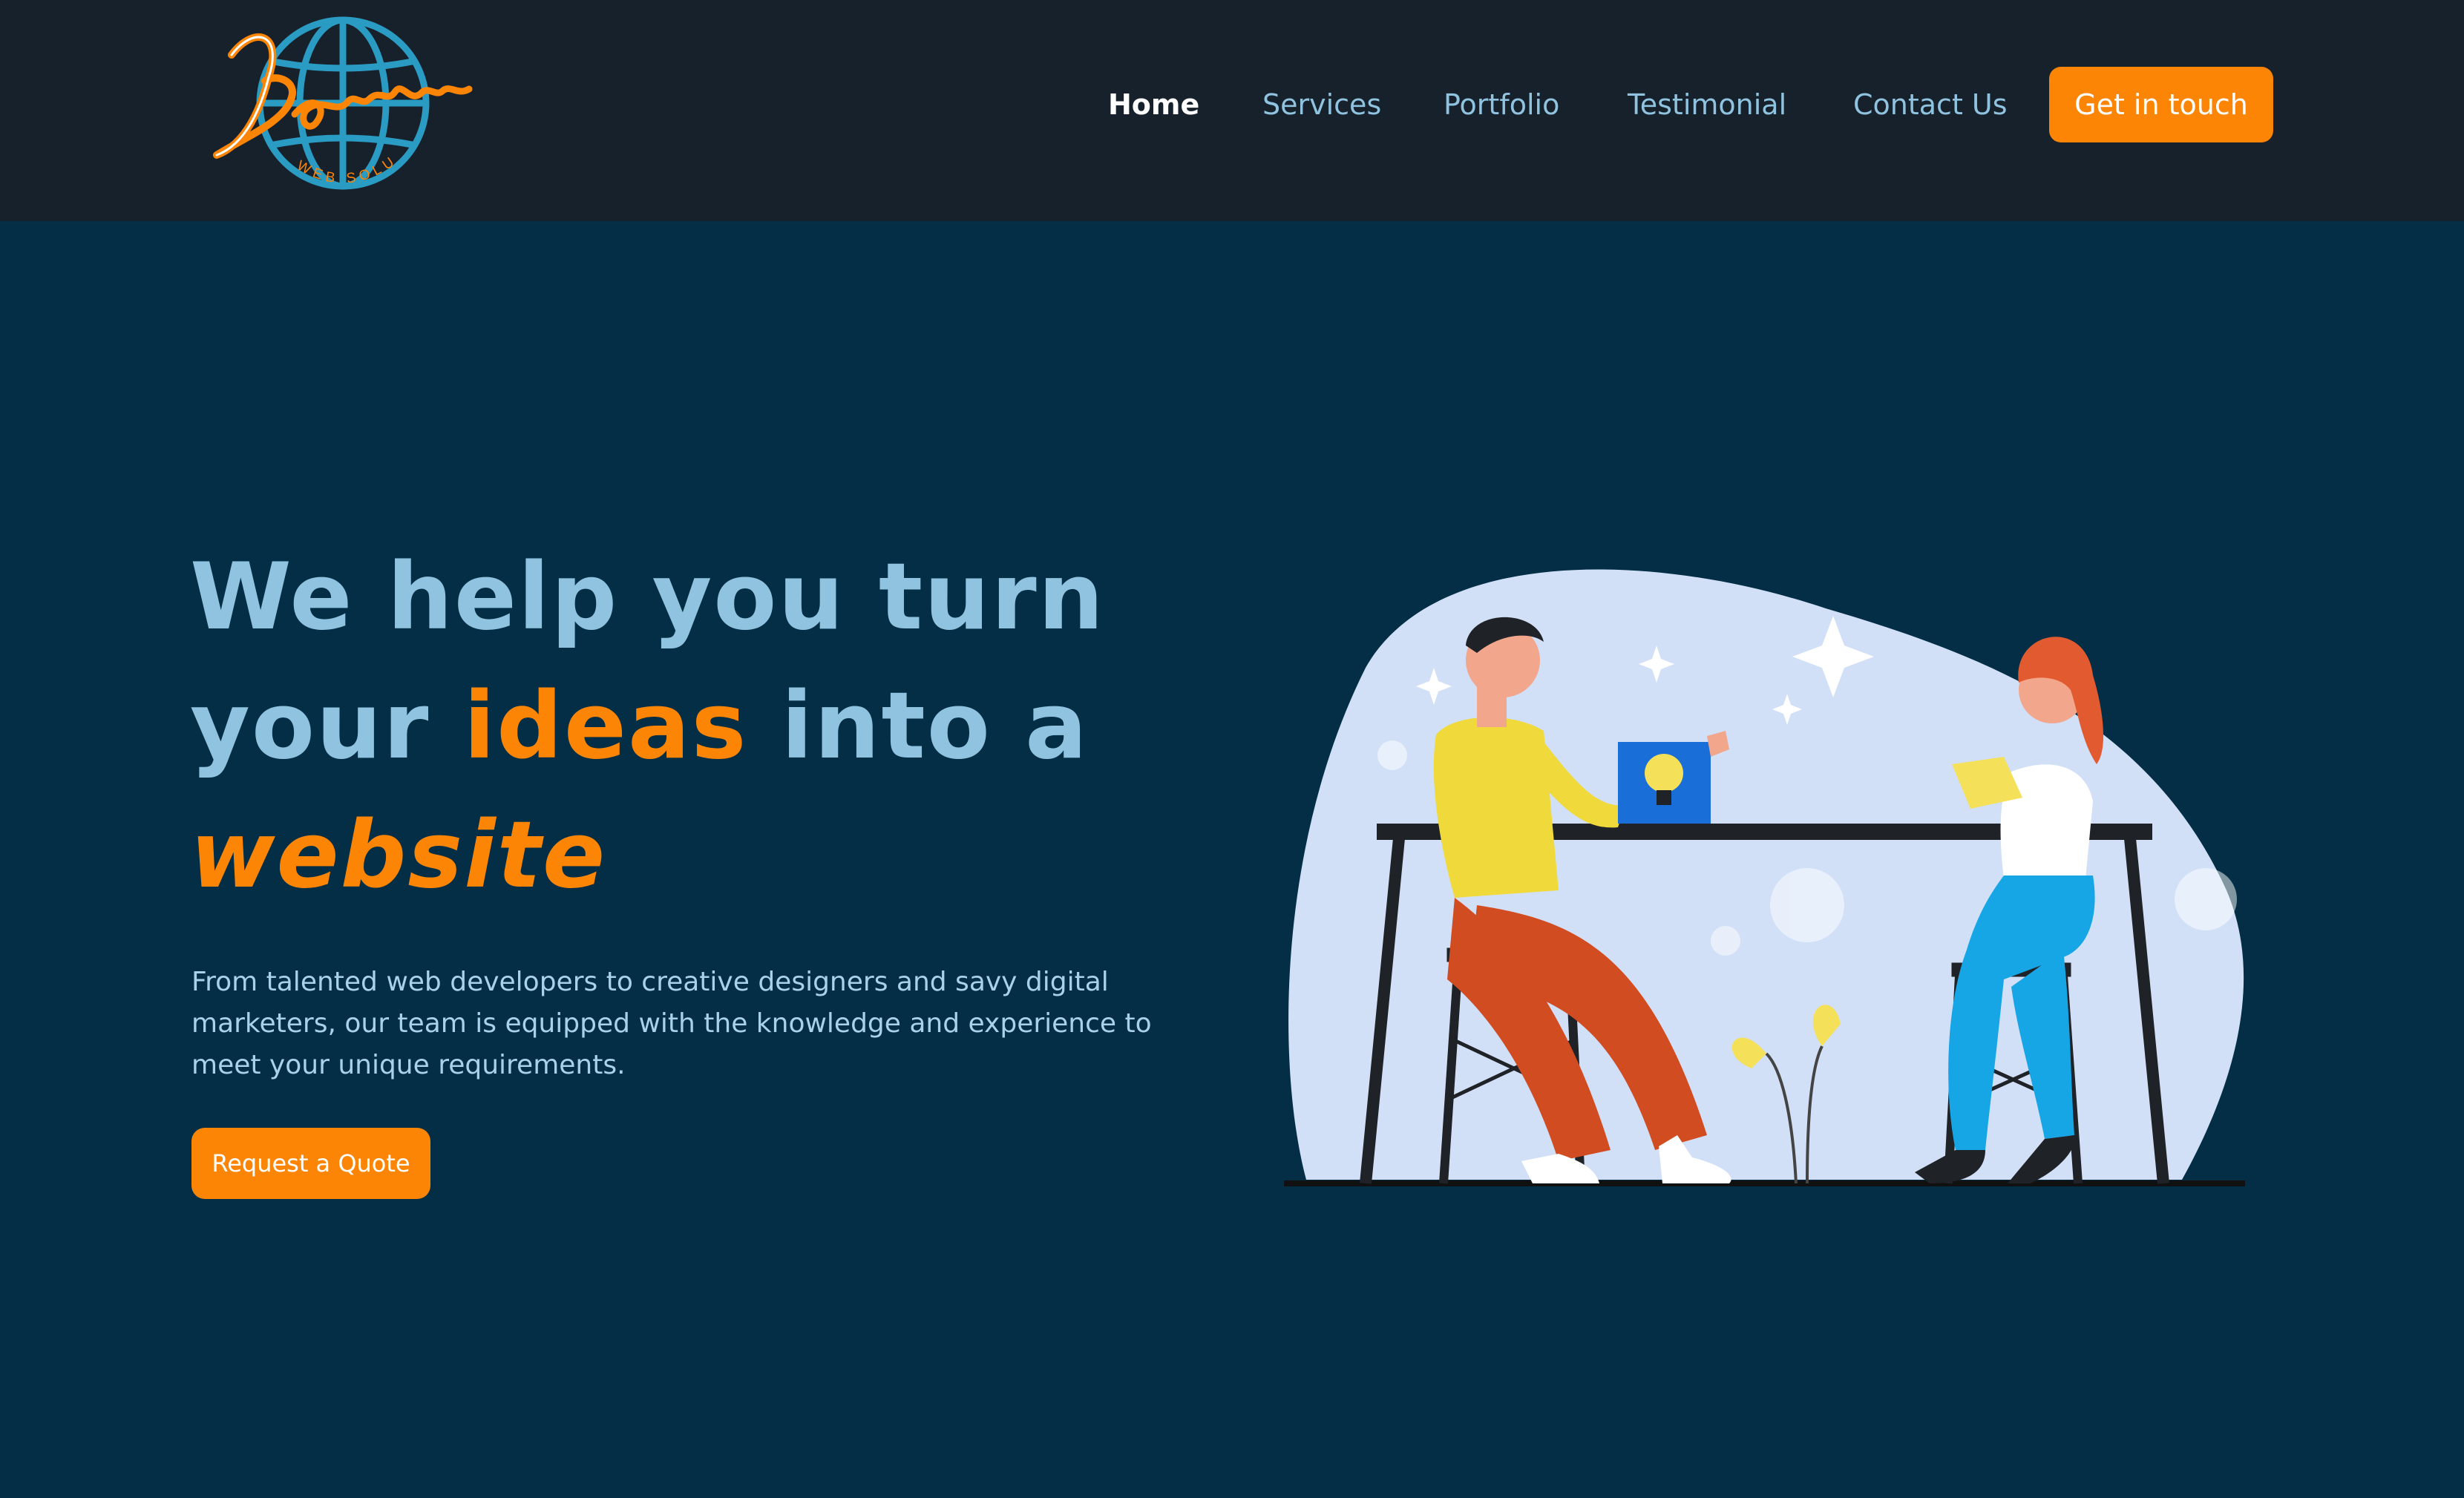 This screenshot has height=1498, width=2464. I want to click on nav-testimonial: Testimonial, so click(1707, 104).